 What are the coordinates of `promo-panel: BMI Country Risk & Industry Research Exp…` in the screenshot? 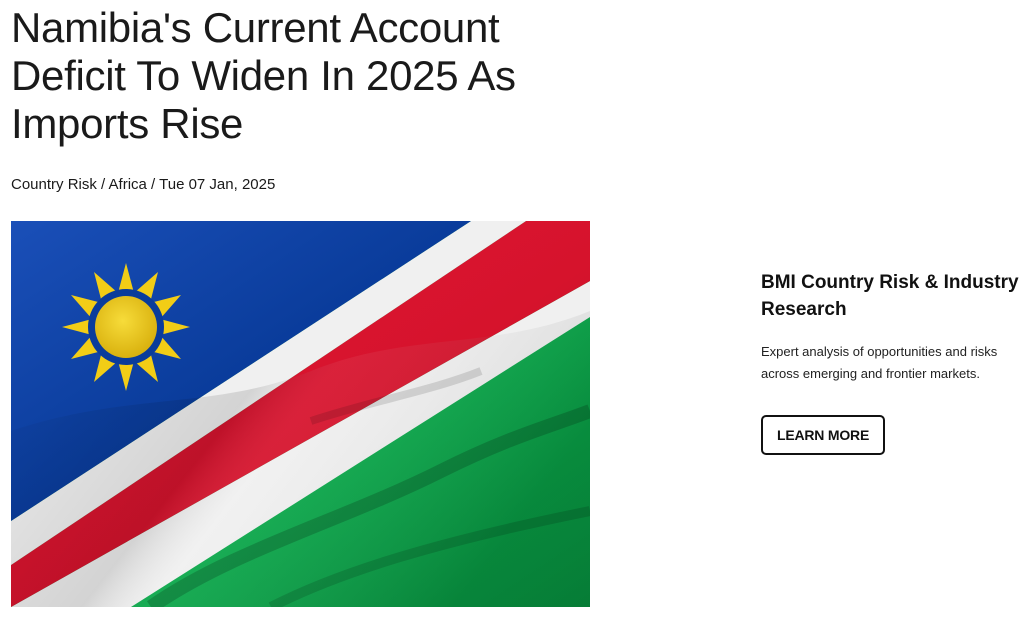 It's located at (893, 362).